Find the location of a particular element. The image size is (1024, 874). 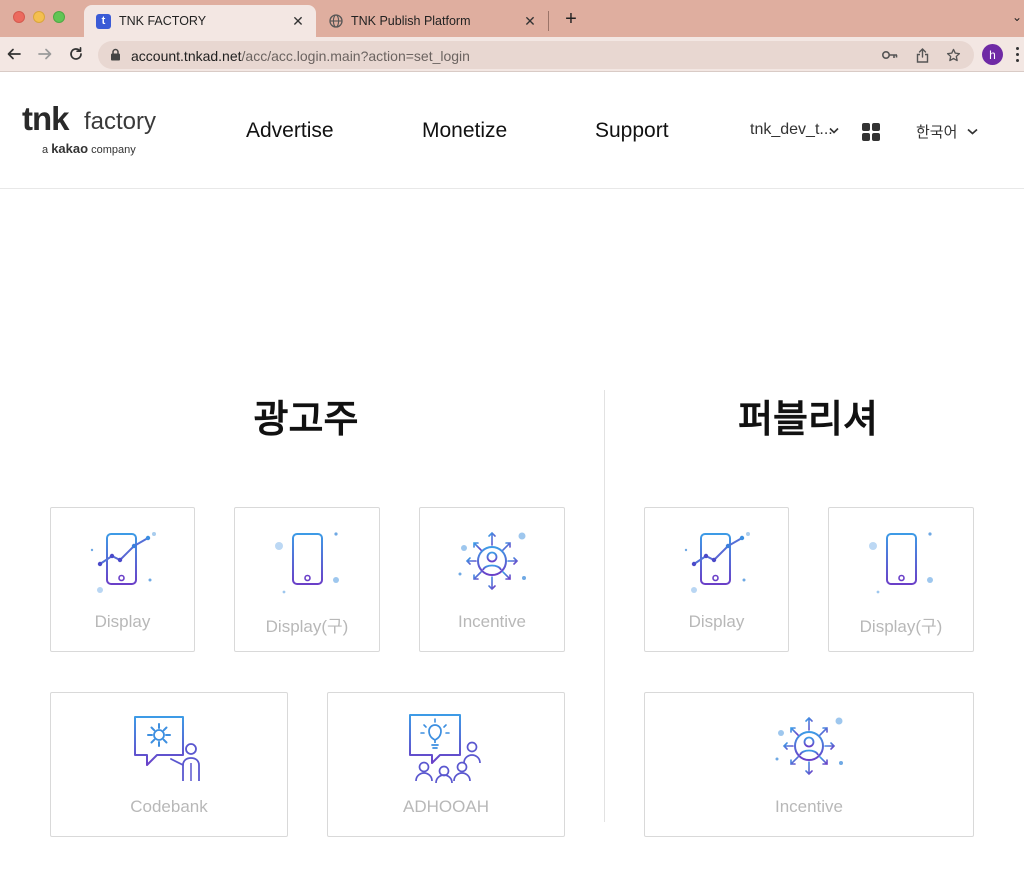

bookmark-star-icon is located at coordinates (953, 55).